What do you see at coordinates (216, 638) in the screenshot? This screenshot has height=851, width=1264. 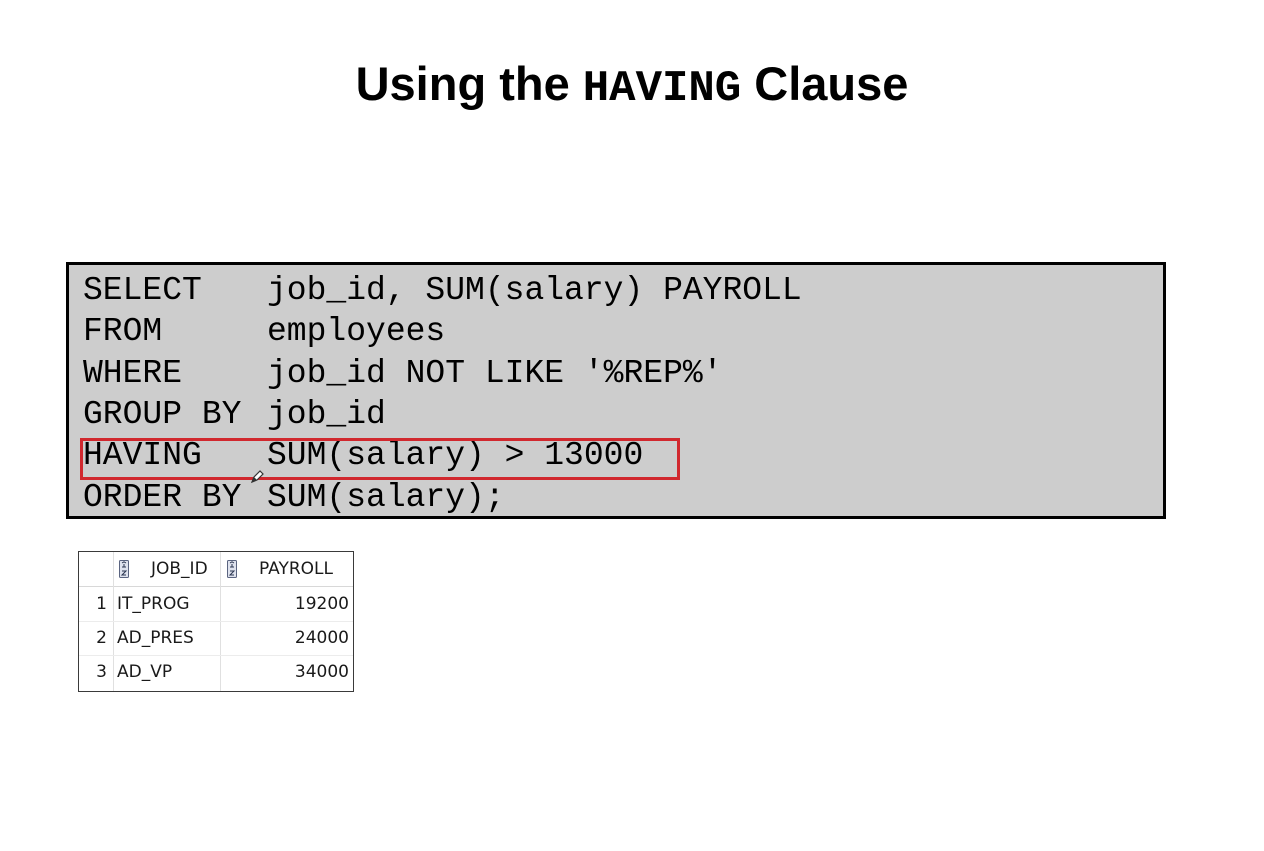 I see `table-row: 2 AD_PRES 24000` at bounding box center [216, 638].